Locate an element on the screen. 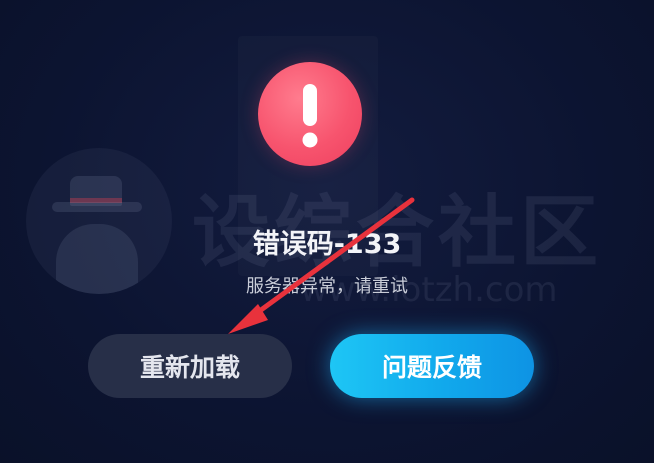 The height and width of the screenshot is (463, 654). red-arrow-annotation-icon is located at coordinates (321, 265).